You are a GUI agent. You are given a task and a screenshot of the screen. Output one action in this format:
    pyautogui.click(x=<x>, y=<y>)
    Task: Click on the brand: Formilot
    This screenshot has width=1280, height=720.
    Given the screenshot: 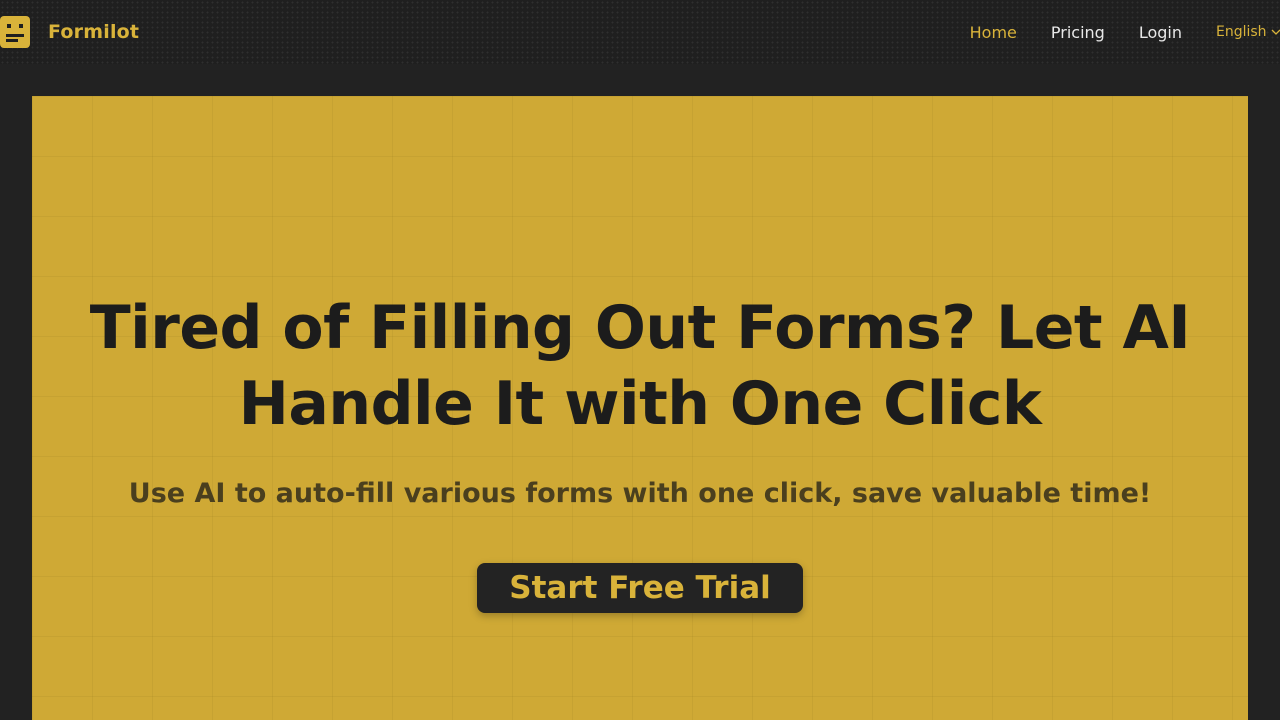 What is the action you would take?
    pyautogui.click(x=69, y=32)
    